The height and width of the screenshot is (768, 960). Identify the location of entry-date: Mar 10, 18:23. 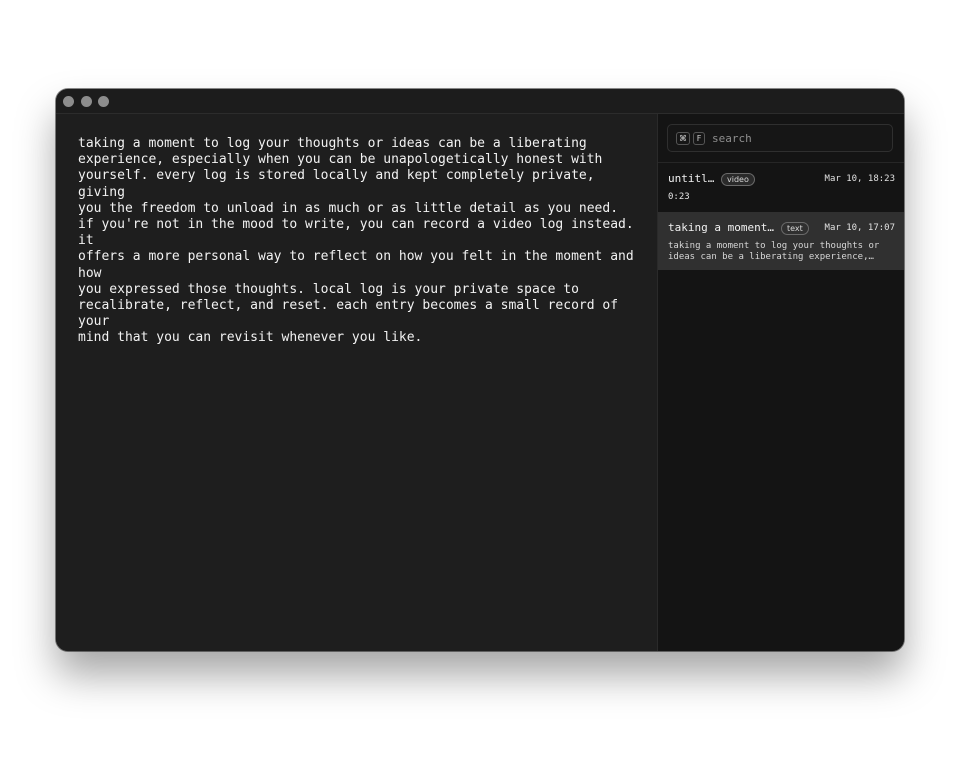
(859, 179).